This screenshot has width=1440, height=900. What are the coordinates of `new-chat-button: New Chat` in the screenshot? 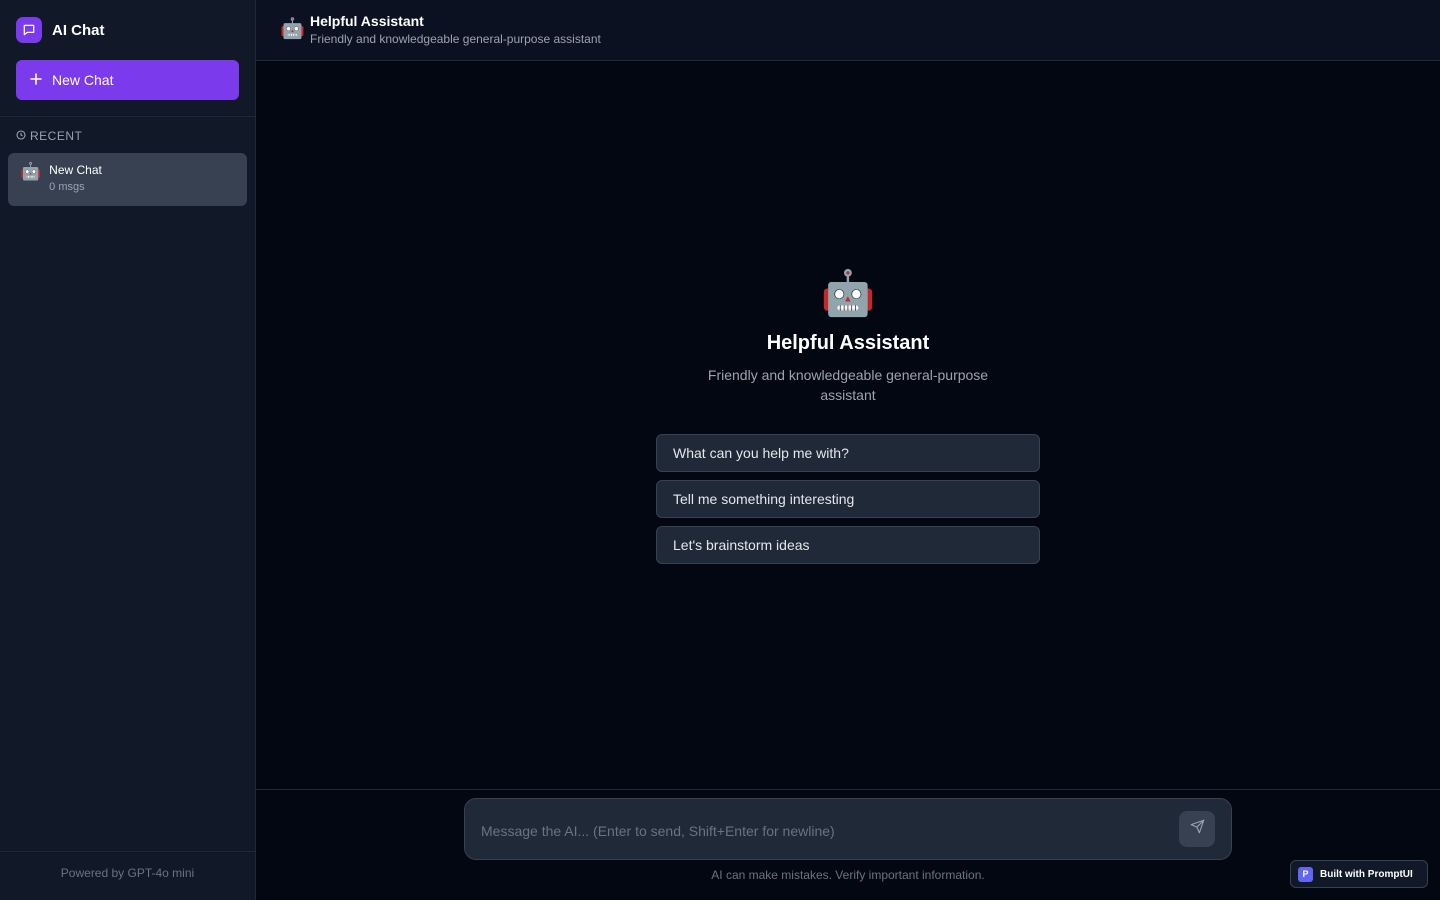 It's located at (127, 80).